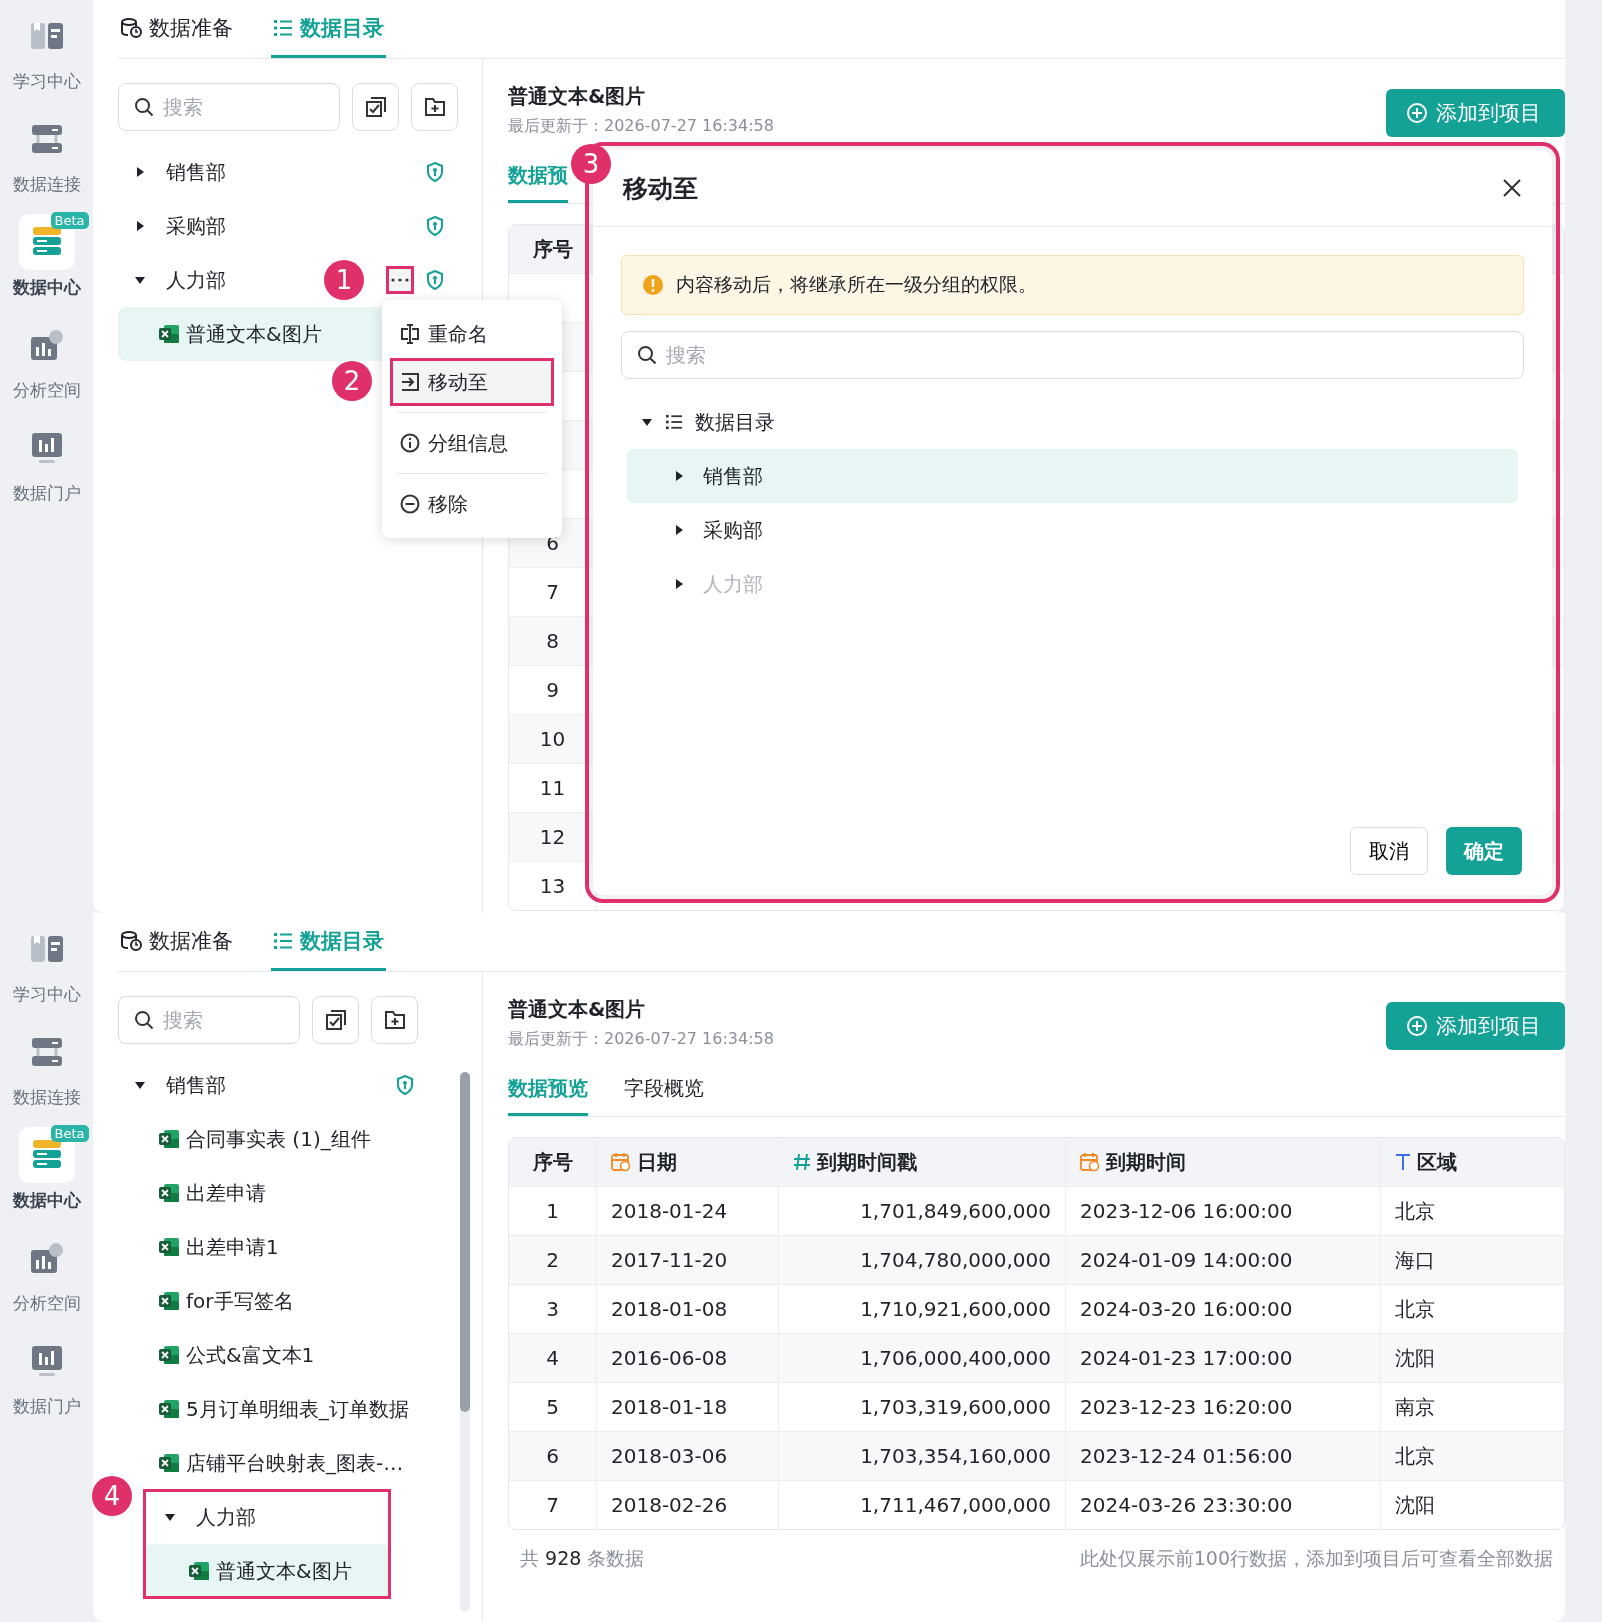 The height and width of the screenshot is (1622, 1602). What do you see at coordinates (1223, 1162) in the screenshot?
I see `column-header: 到期时间` at bounding box center [1223, 1162].